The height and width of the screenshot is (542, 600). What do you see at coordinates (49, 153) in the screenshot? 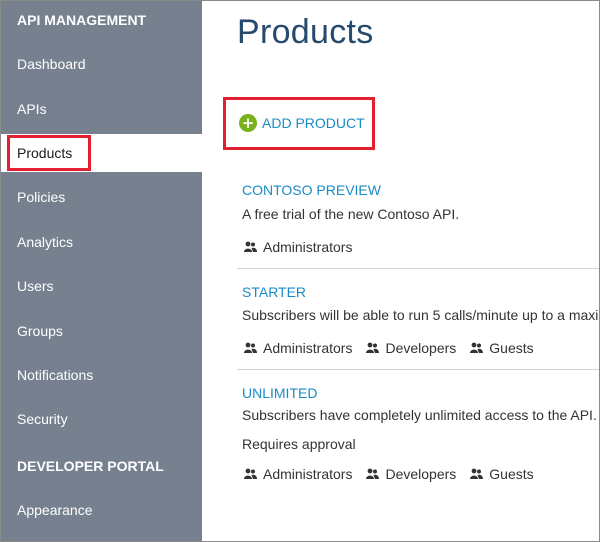
I see `highlight-box-products` at bounding box center [49, 153].